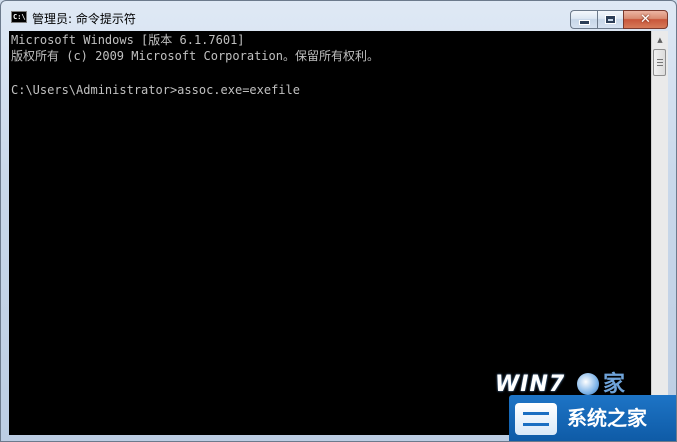 The width and height of the screenshot is (677, 442). I want to click on caption-buttons: ✕, so click(619, 20).